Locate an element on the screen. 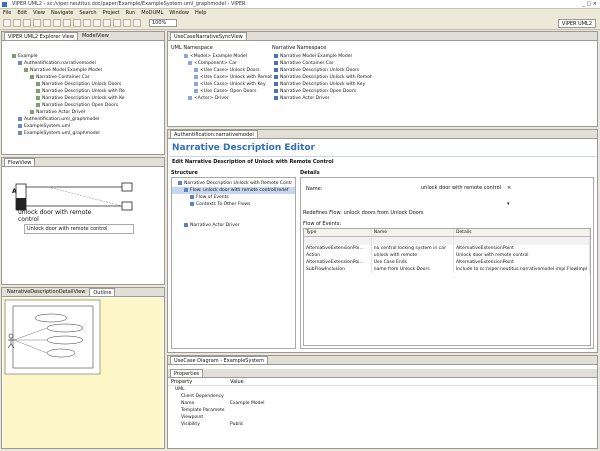  debug-icon is located at coordinates (127, 23).